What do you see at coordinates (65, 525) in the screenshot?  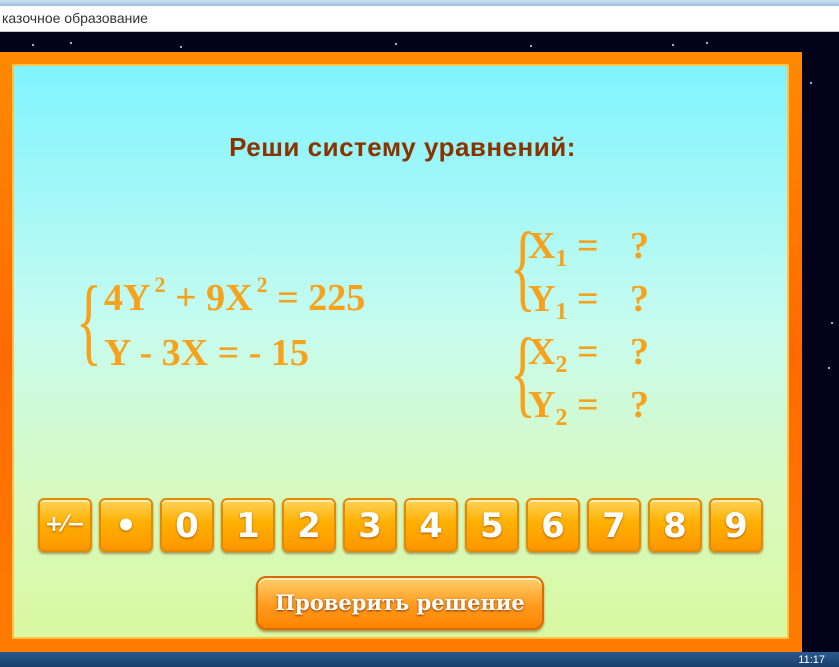 I see `plus-minus-key: +⁄−` at bounding box center [65, 525].